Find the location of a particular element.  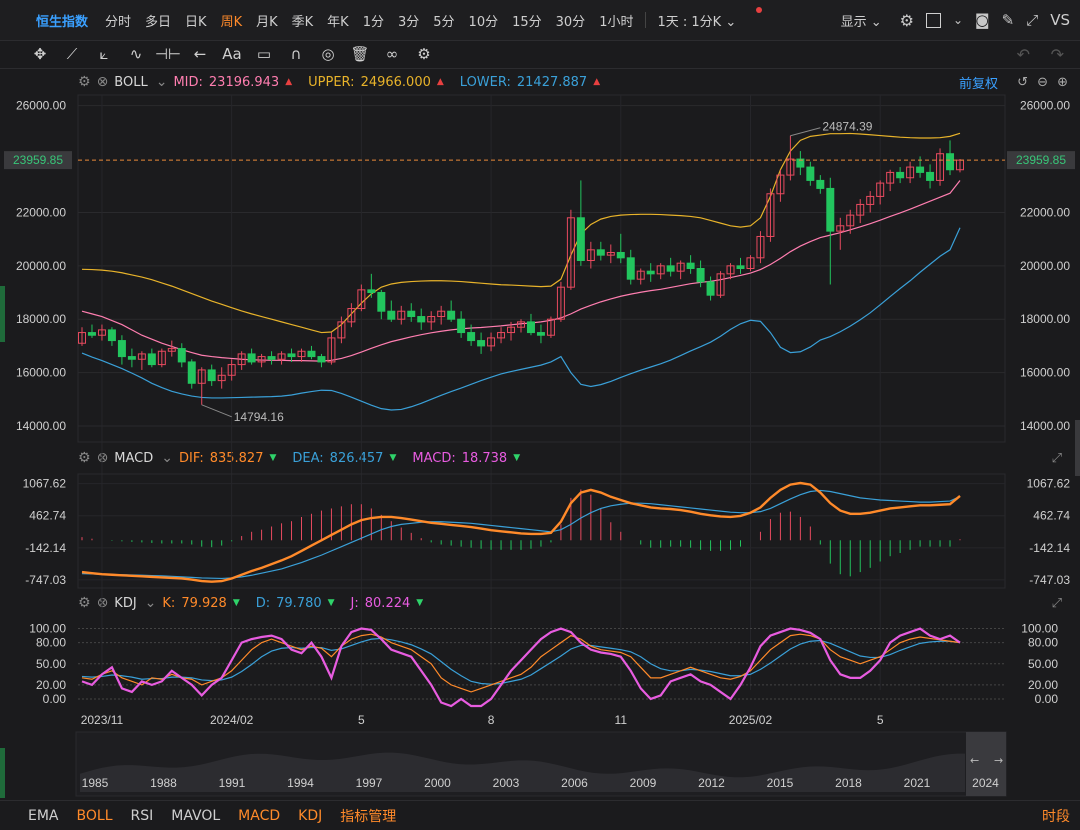

indicator-tab: MAVOL is located at coordinates (195, 816).